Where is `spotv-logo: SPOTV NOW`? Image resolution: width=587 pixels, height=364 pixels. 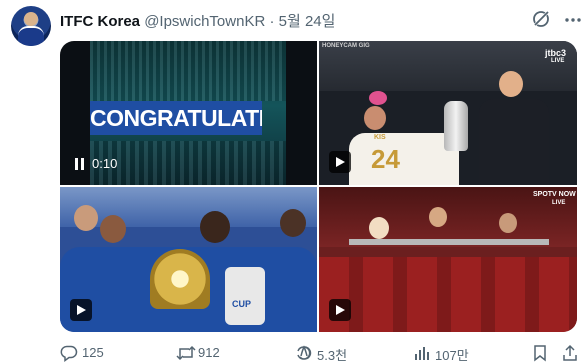
spotv-logo: SPOTV NOW is located at coordinates (554, 194).